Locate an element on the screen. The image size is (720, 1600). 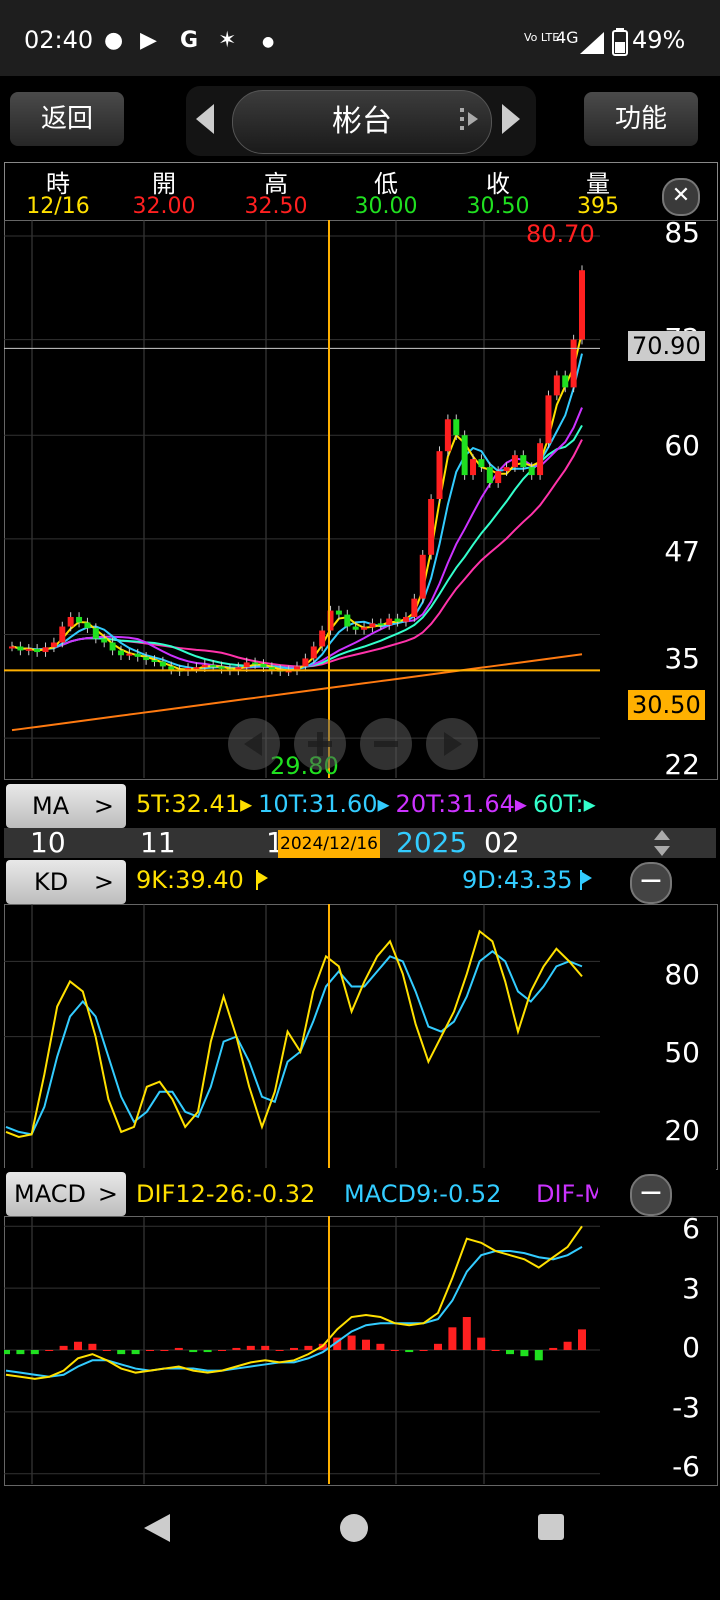
back-button: 返回 is located at coordinates (67, 119).